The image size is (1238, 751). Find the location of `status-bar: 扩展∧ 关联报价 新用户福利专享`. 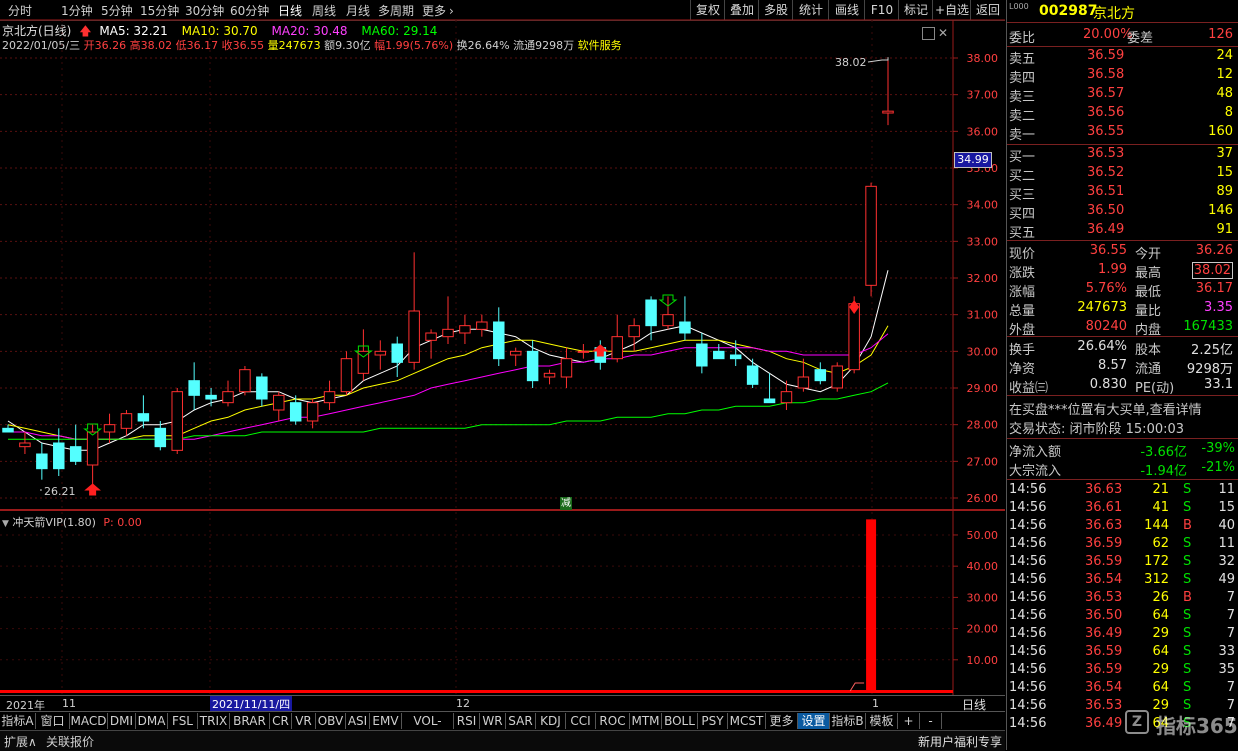

status-bar: 扩展∧ 关联报价 新用户福利专享 is located at coordinates (502, 740).